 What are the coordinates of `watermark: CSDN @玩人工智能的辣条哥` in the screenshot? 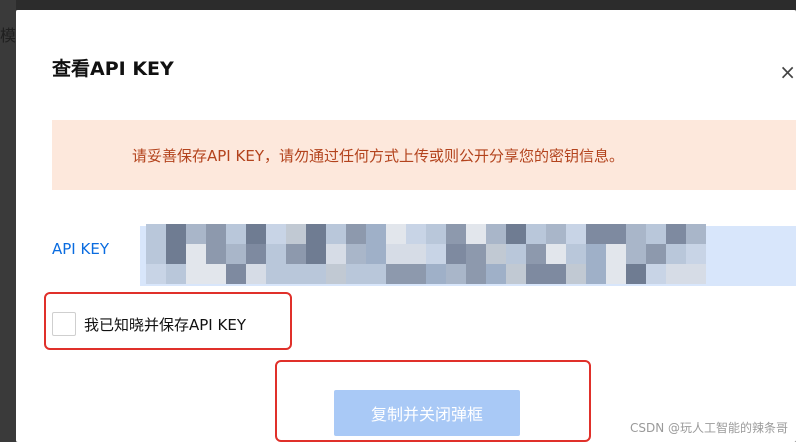 It's located at (708, 428).